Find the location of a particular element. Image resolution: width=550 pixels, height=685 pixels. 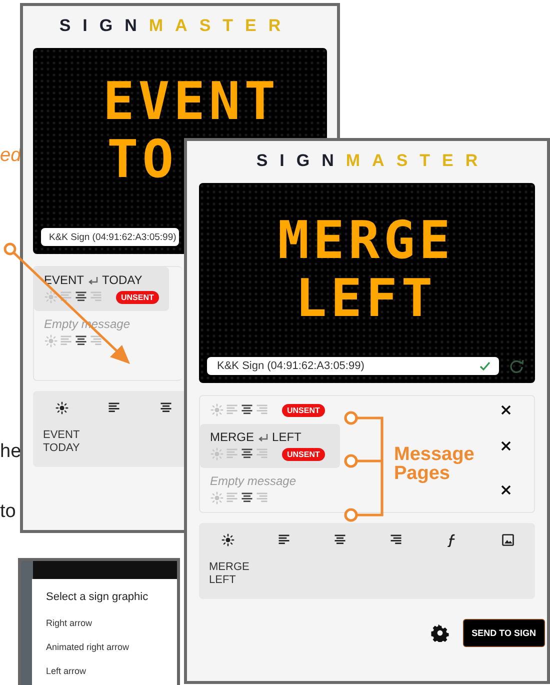

graphic-option: Animated right arrow is located at coordinates (106, 647).